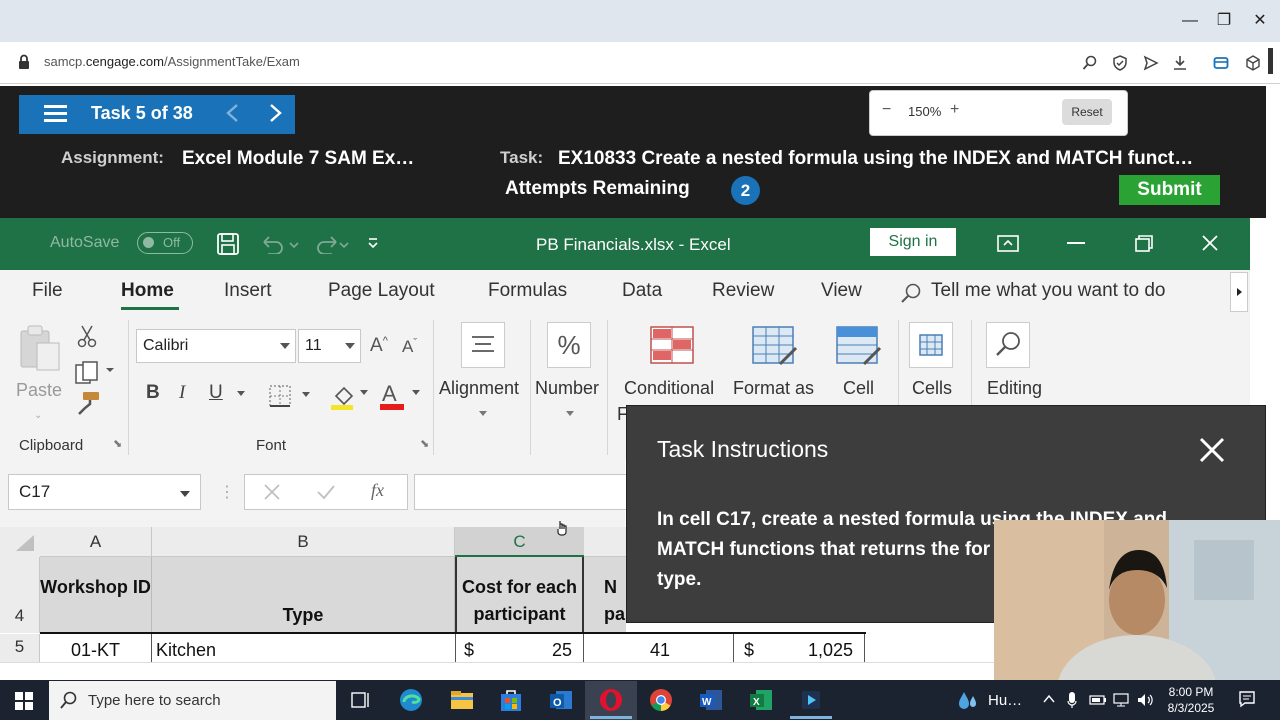 This screenshot has width=1280, height=720. I want to click on restore-icon: ❐, so click(1224, 21).